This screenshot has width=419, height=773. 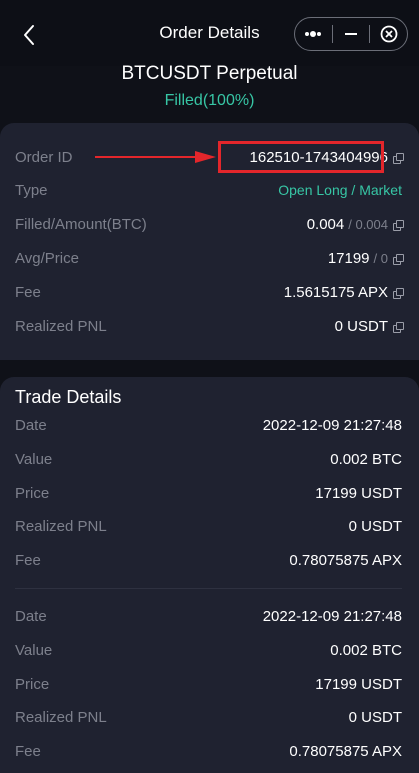 I want to click on price-value: / 0, so click(x=380, y=258).